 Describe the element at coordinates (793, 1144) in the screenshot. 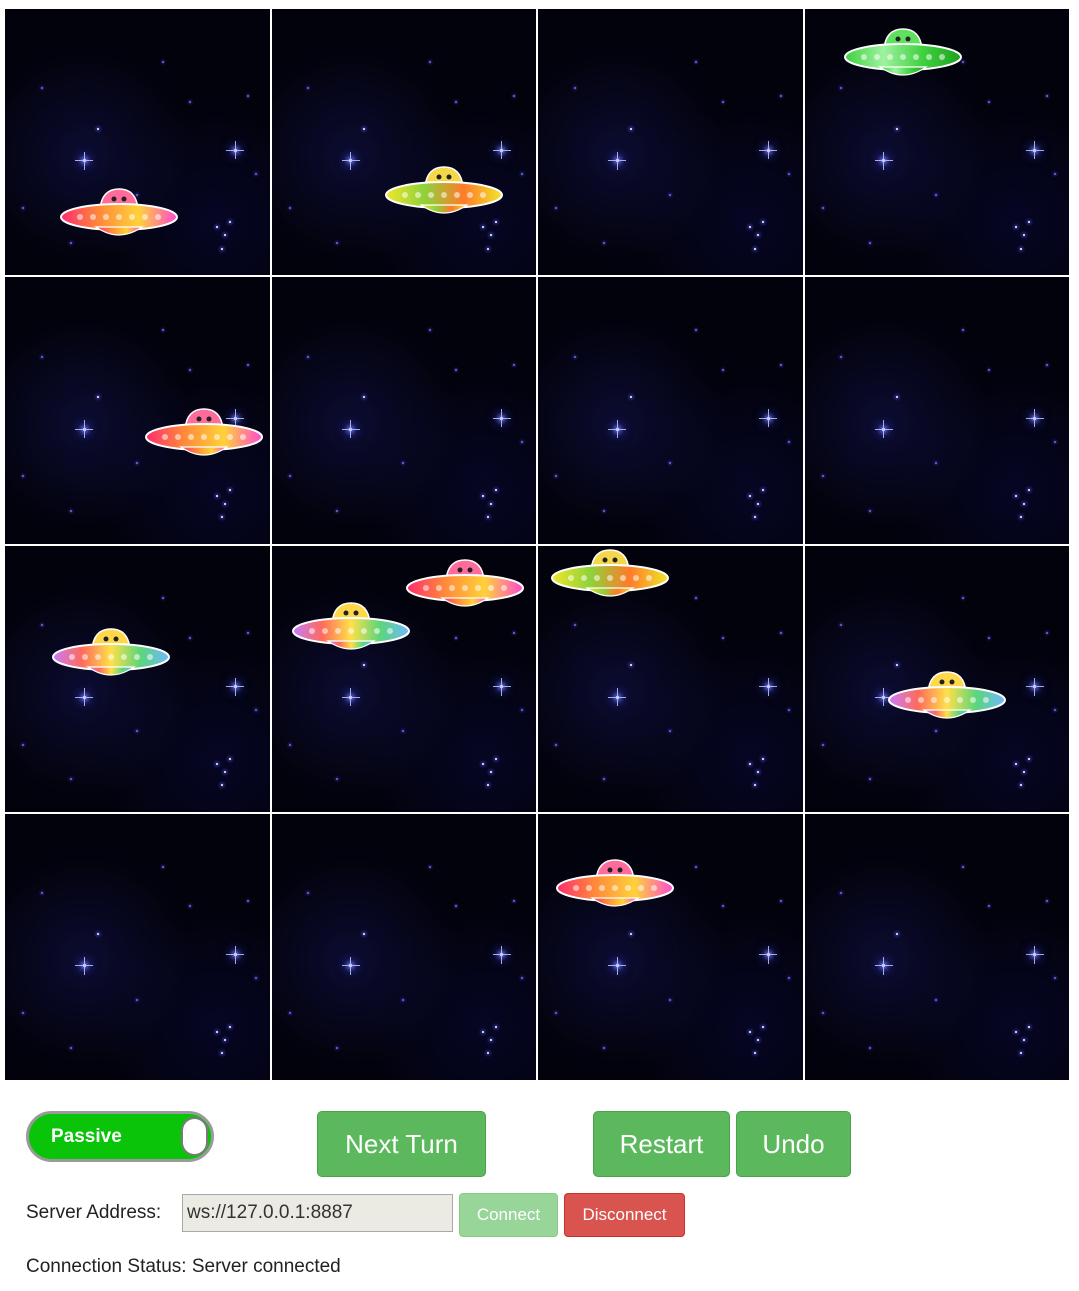

I see `undo-button: Undo` at that location.